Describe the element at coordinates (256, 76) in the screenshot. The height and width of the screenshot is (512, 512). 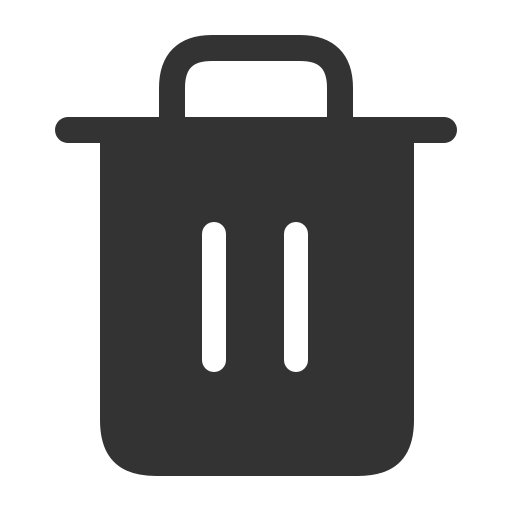
I see `trash-handle` at that location.